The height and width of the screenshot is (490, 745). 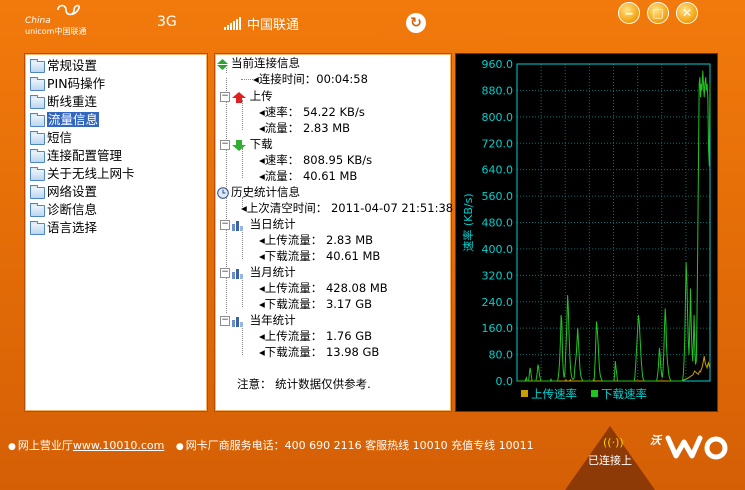 I want to click on green-down-arrow-icon, so click(x=239, y=145).